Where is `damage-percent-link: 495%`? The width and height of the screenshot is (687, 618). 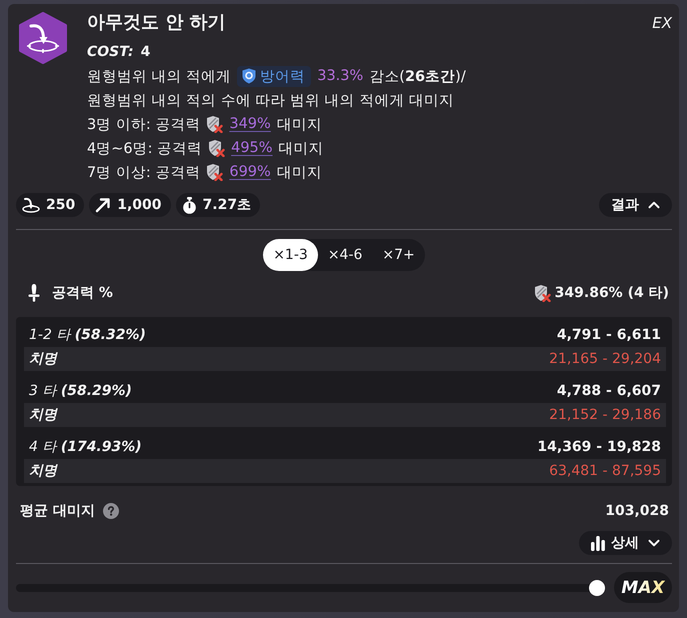
damage-percent-link: 495% is located at coordinates (252, 148).